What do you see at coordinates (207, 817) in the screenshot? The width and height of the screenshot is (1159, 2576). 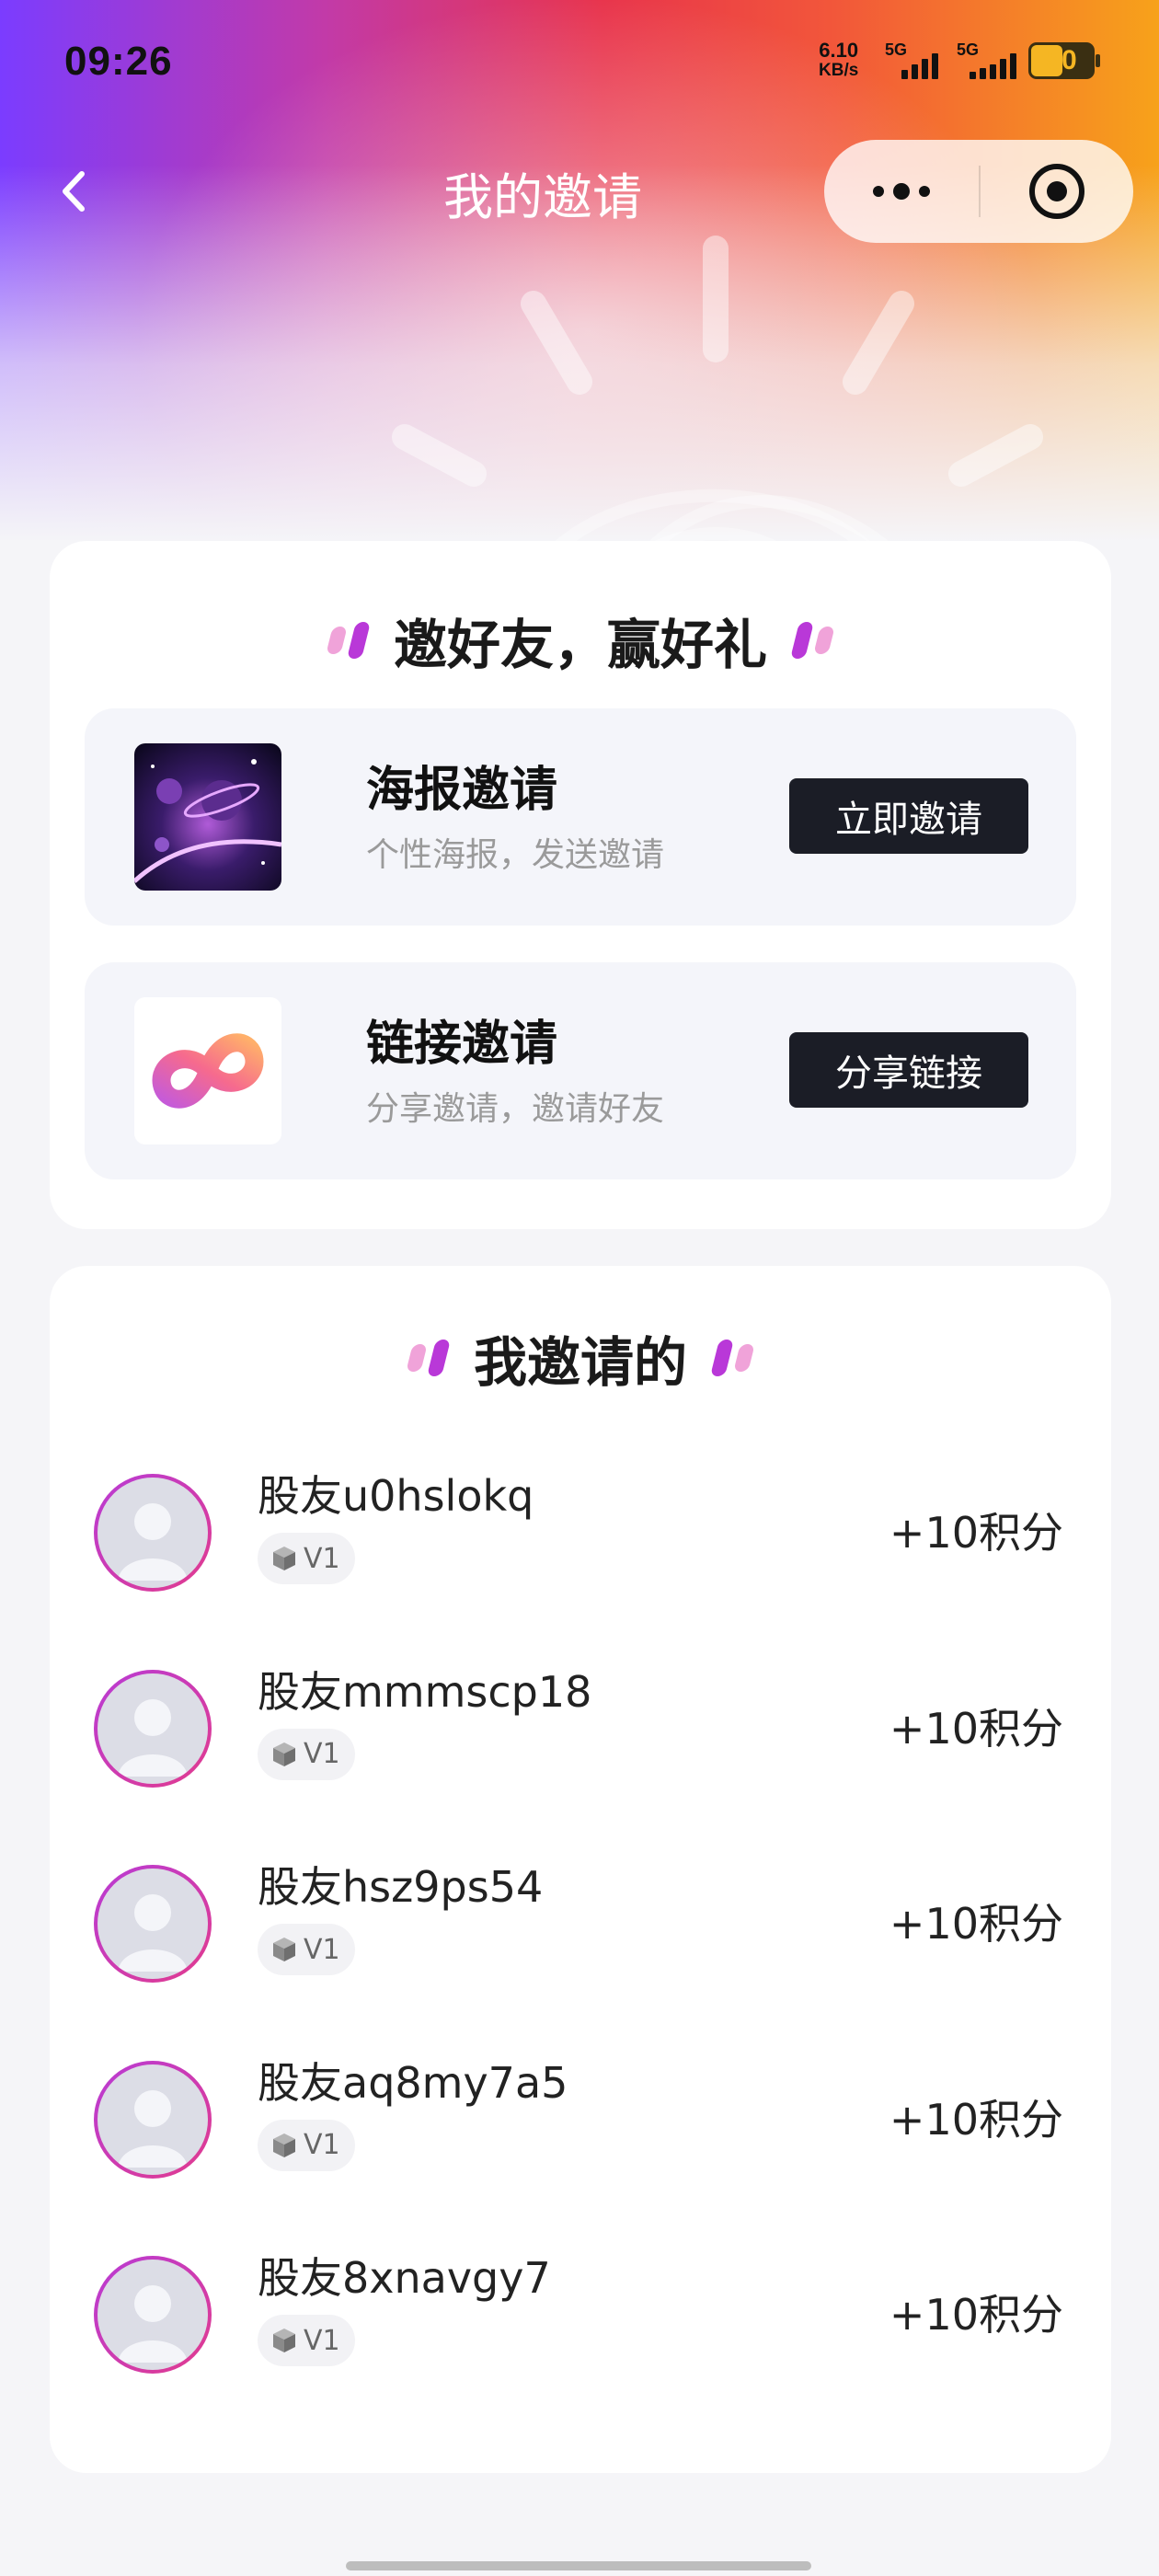 I see `galaxy-poster-thumbnail` at bounding box center [207, 817].